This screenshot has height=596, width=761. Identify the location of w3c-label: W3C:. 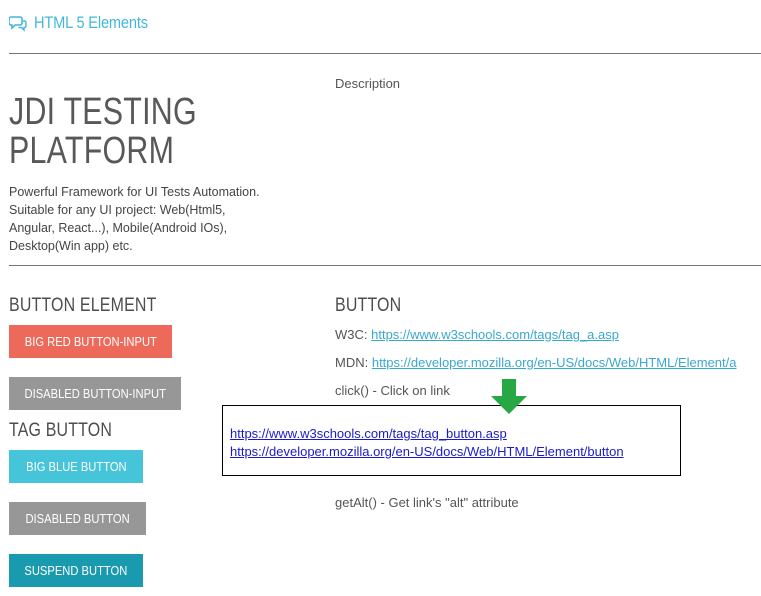
(353, 334).